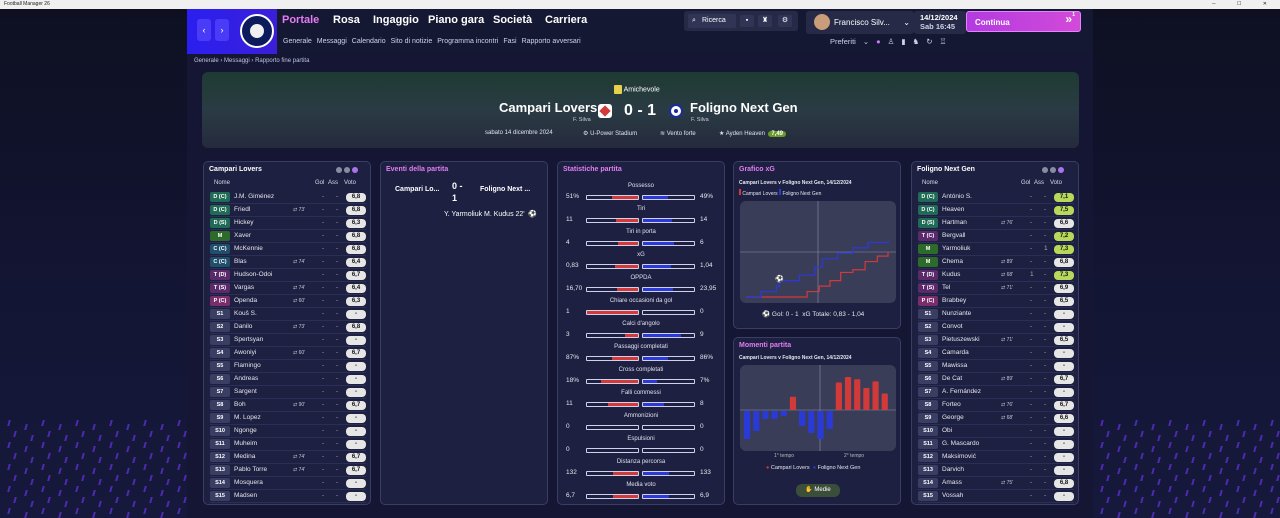 This screenshot has width=1280, height=518. Describe the element at coordinates (291, 210) in the screenshot. I see `player-row: D (C) Friedl ⇄ 73' - -6,8` at that location.